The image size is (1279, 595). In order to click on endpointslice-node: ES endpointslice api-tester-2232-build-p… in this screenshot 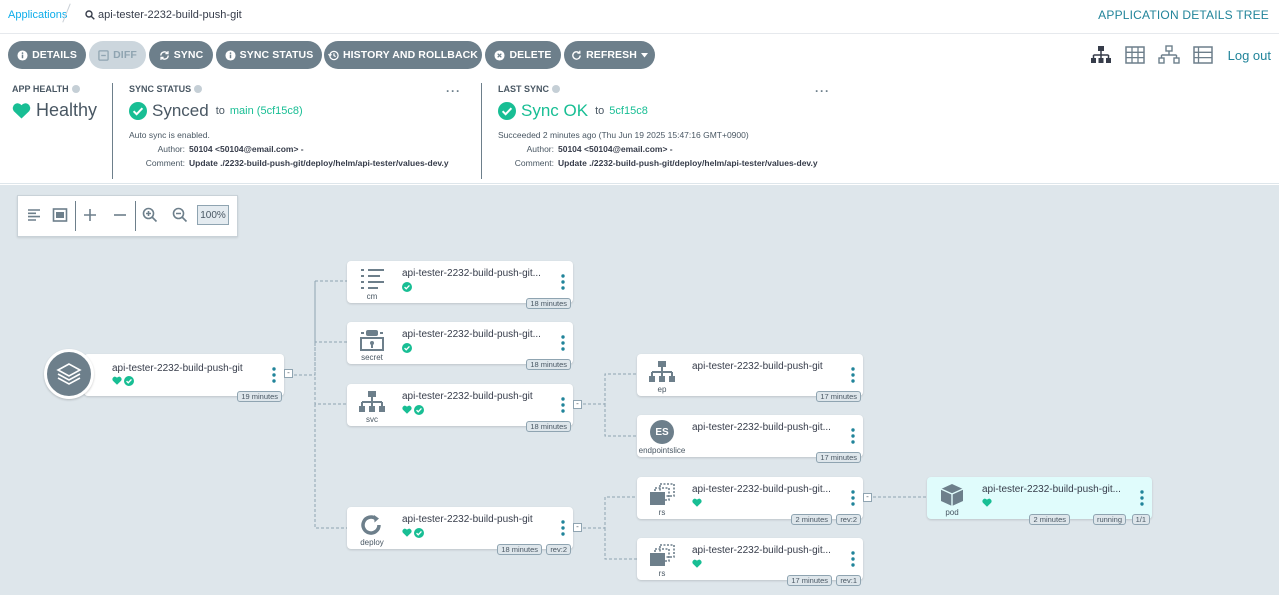, I will do `click(750, 439)`.